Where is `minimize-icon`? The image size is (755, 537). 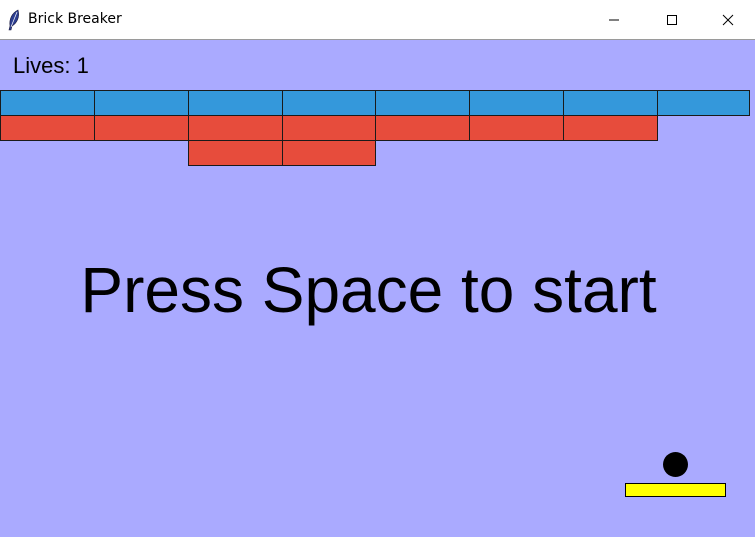 minimize-icon is located at coordinates (614, 19).